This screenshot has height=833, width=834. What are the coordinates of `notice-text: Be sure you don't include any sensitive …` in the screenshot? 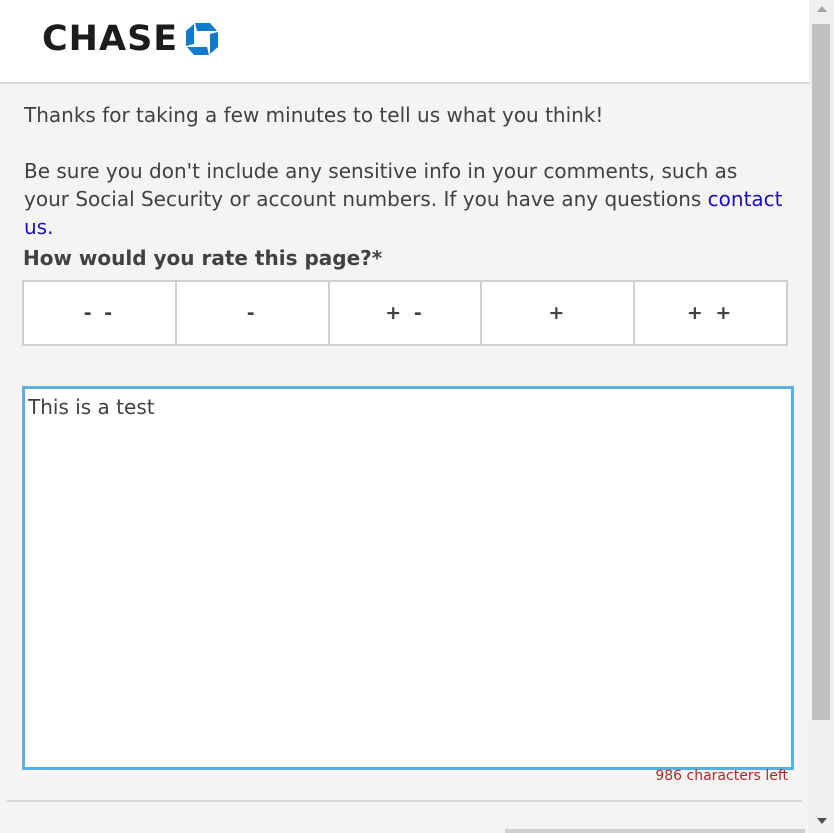 It's located at (381, 185).